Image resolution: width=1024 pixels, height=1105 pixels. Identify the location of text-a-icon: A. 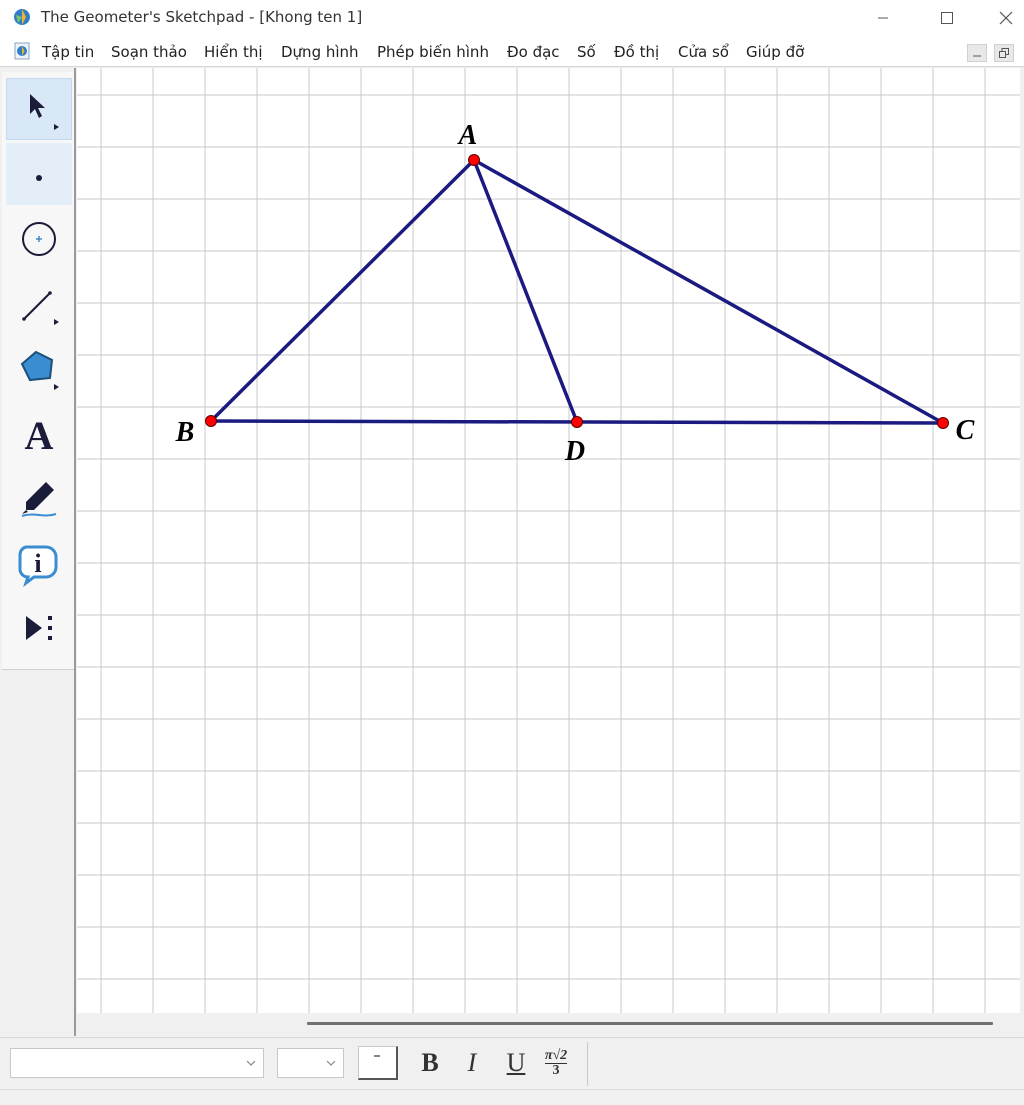
(39, 435).